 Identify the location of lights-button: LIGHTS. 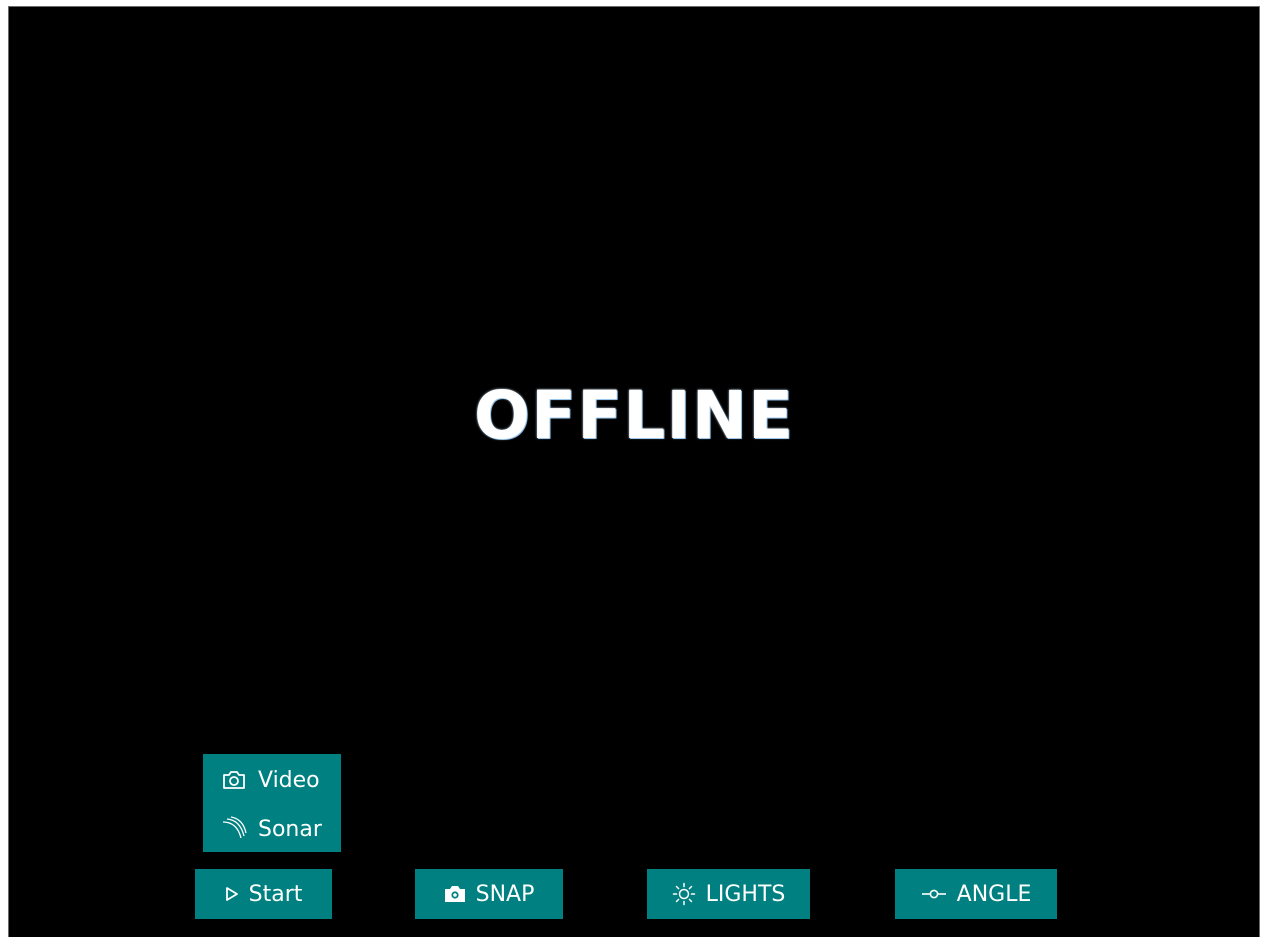
(728, 894).